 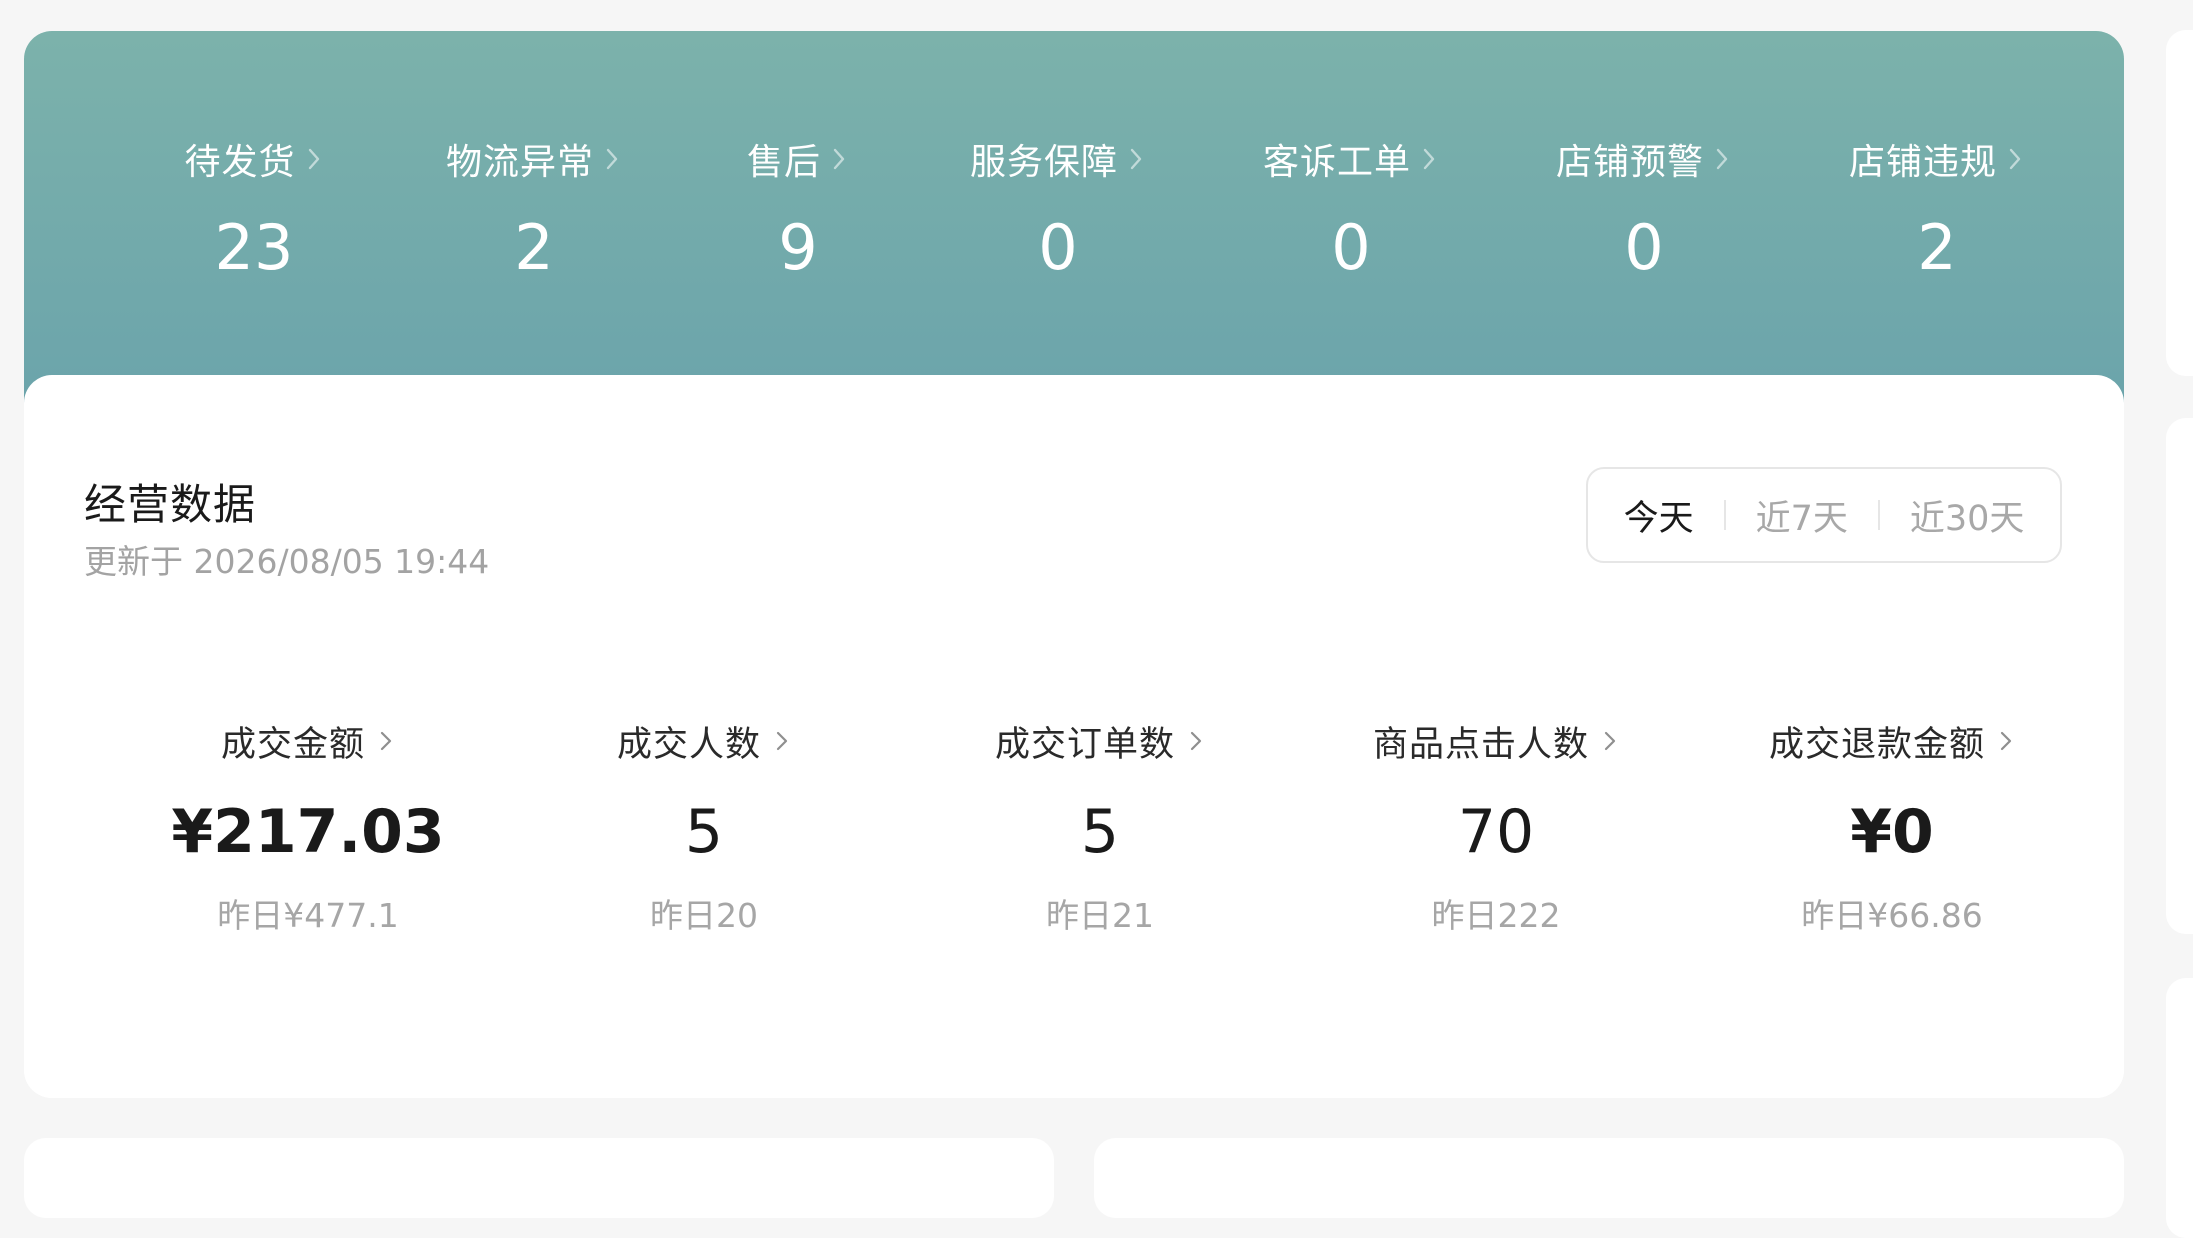 What do you see at coordinates (308, 832) in the screenshot?
I see `metric-value: ¥217.03` at bounding box center [308, 832].